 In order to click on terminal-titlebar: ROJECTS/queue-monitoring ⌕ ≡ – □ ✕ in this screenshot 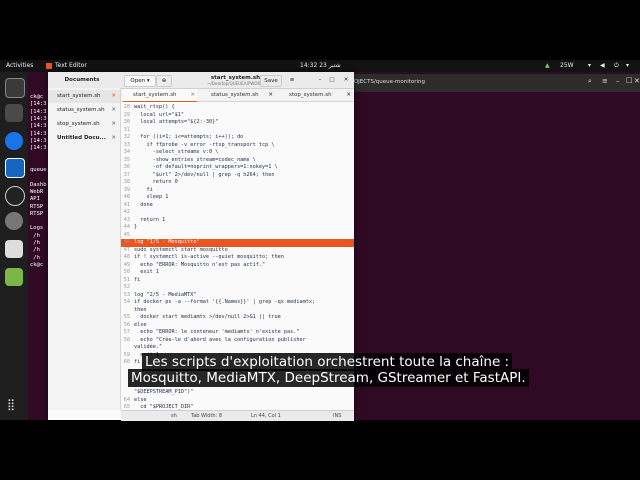, I will do `click(494, 83)`.